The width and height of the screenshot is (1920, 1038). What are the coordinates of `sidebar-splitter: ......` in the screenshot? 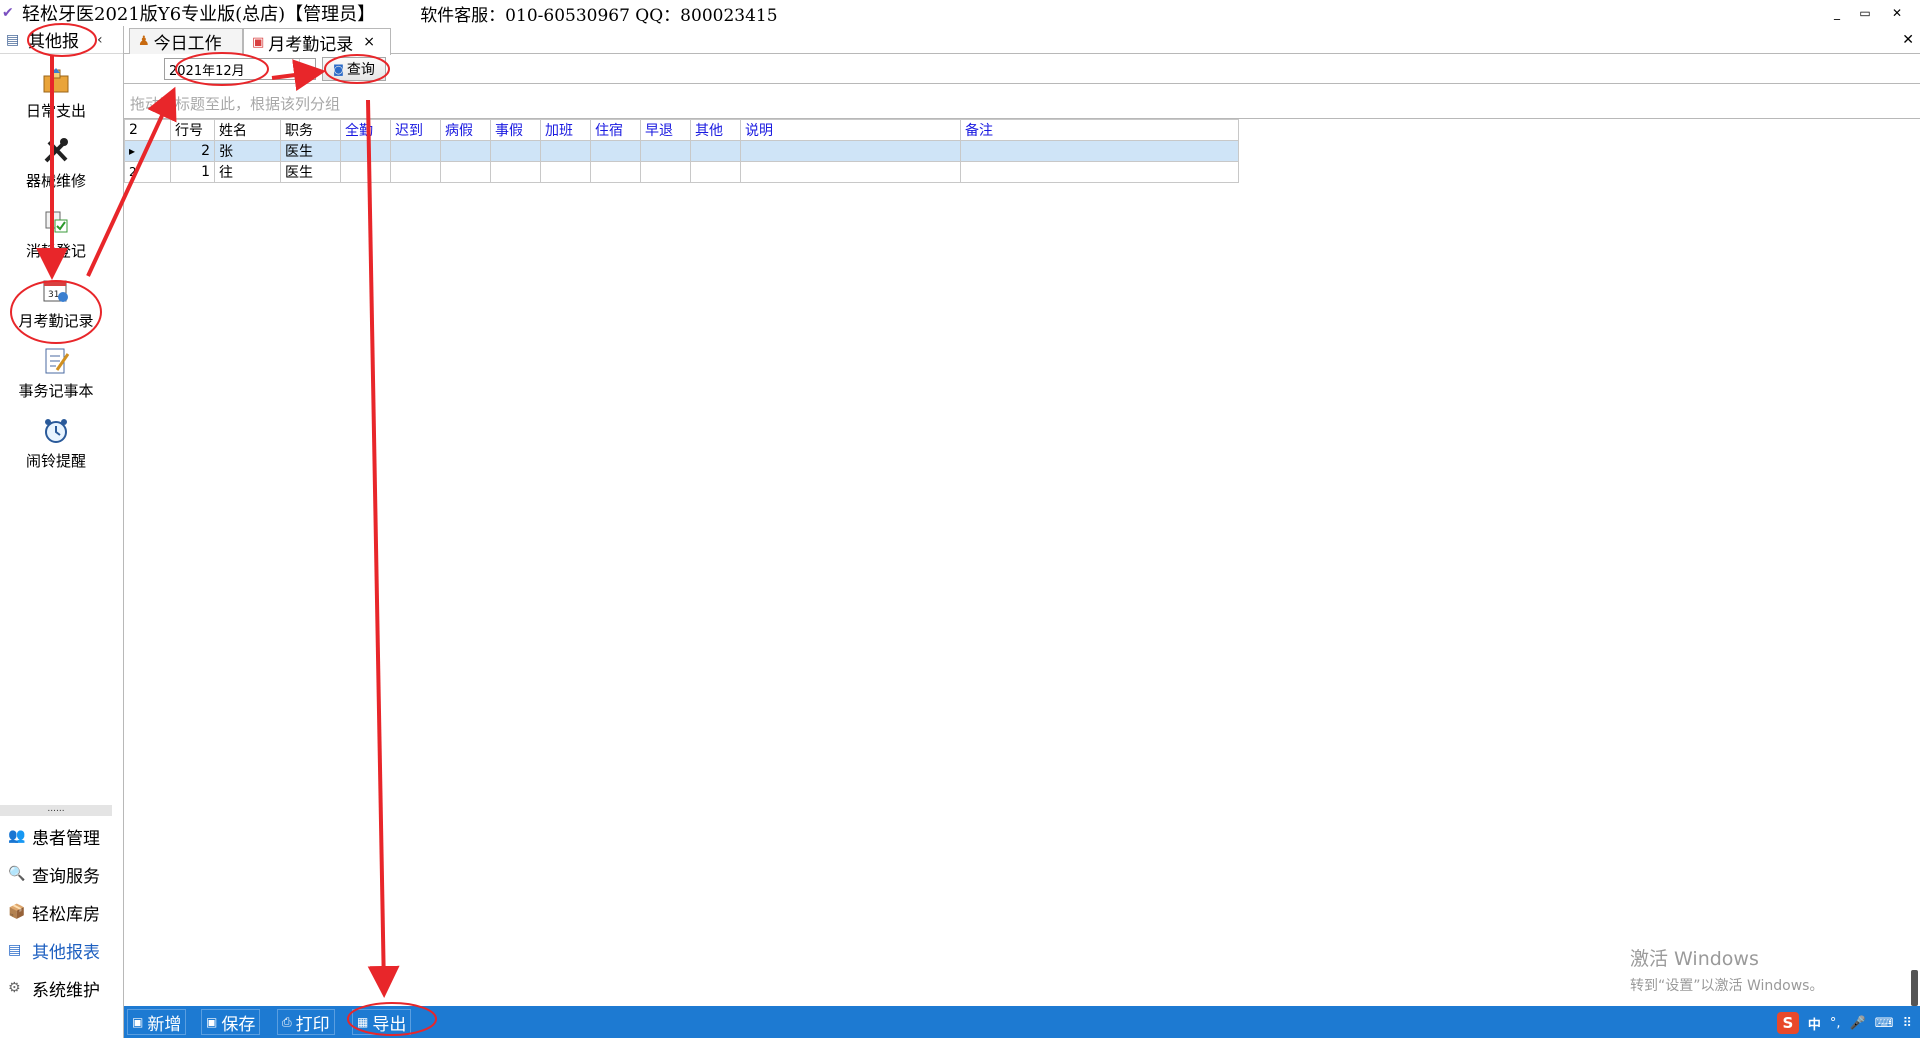 It's located at (56, 810).